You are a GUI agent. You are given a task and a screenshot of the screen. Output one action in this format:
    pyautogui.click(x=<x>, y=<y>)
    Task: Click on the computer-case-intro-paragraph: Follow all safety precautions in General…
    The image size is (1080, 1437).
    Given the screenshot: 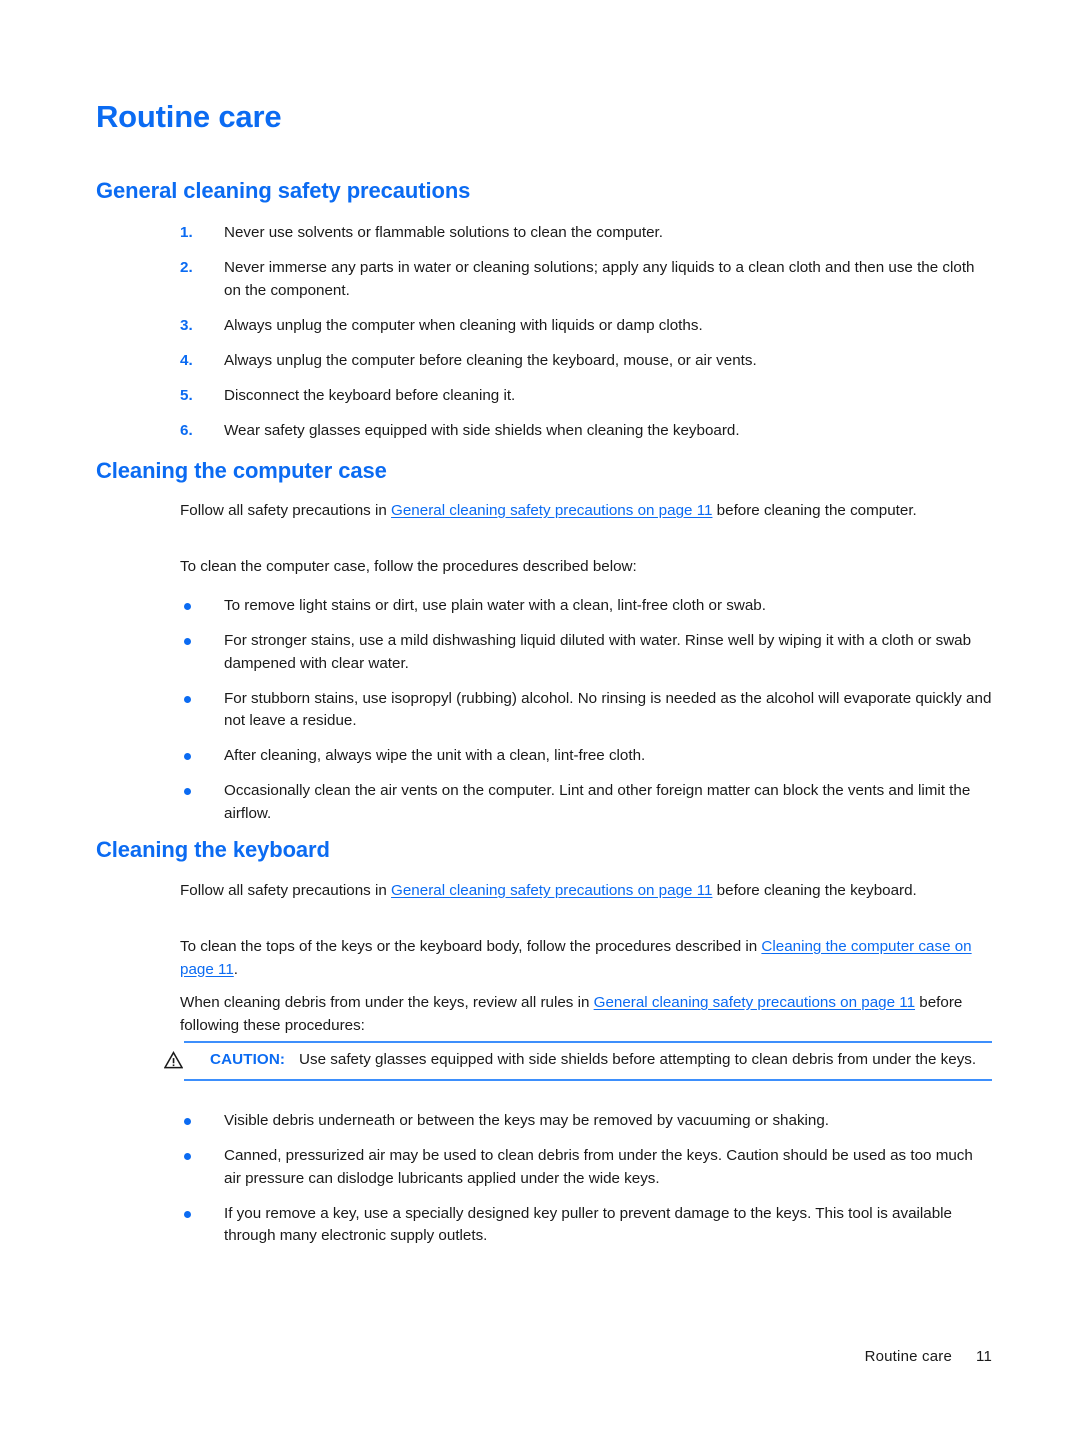 What is the action you would take?
    pyautogui.click(x=548, y=510)
    